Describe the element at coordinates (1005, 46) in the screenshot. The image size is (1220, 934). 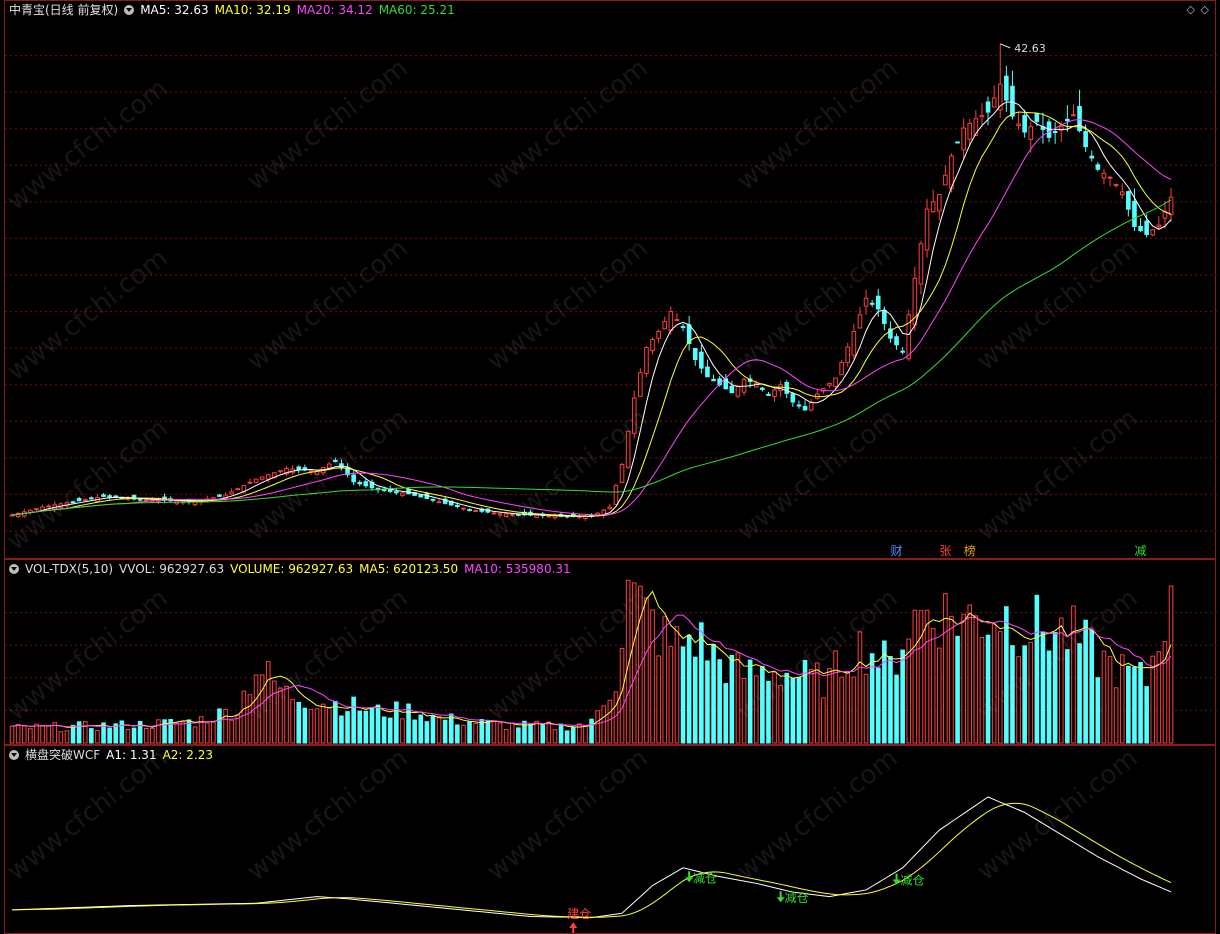
I see `high-marker-line` at that location.